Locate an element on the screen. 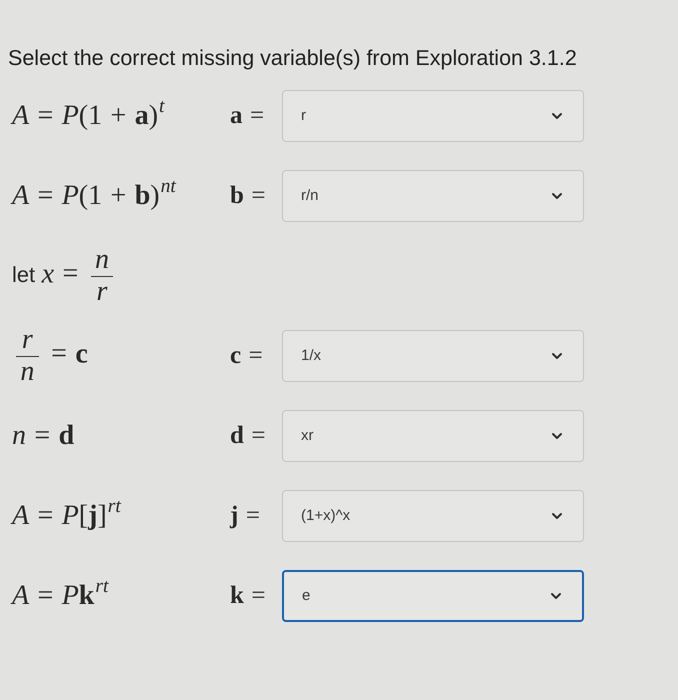 This screenshot has width=678, height=700. equation: A = P[j]$^{rt}$ is located at coordinates (66, 514).